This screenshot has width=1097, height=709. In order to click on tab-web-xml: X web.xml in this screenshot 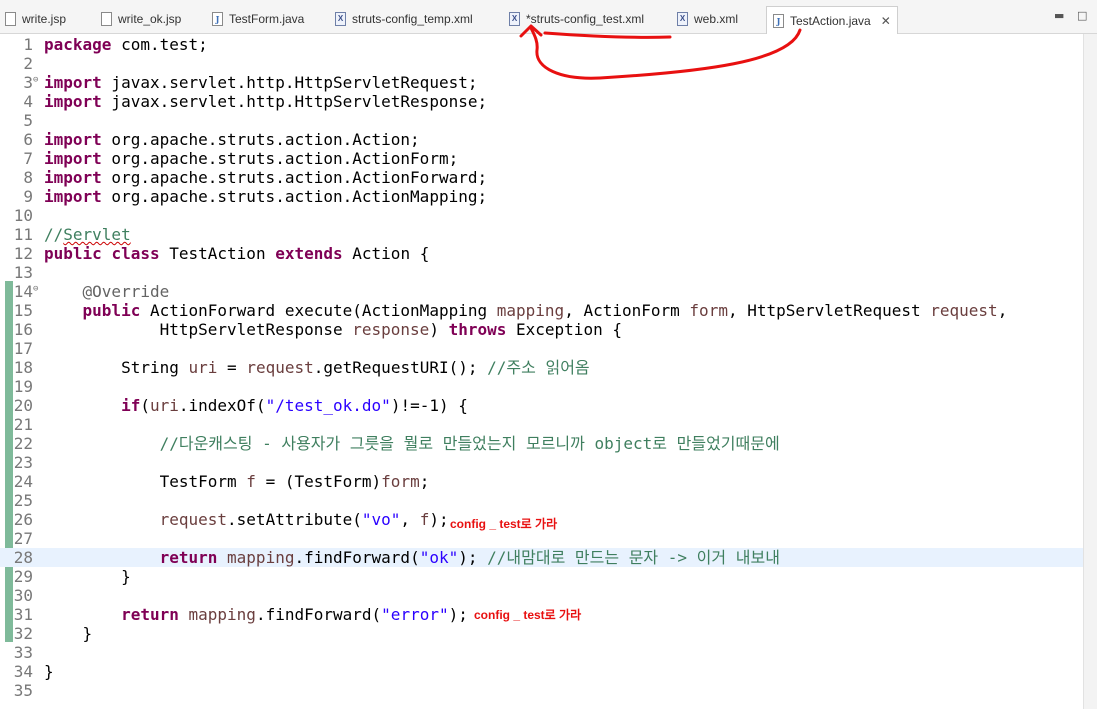, I will do `click(707, 19)`.